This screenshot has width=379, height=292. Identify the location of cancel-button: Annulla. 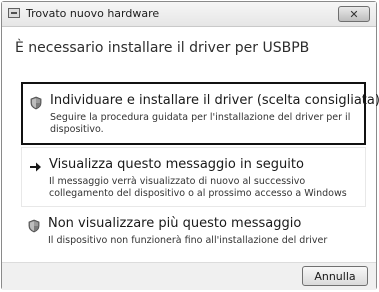
(335, 276).